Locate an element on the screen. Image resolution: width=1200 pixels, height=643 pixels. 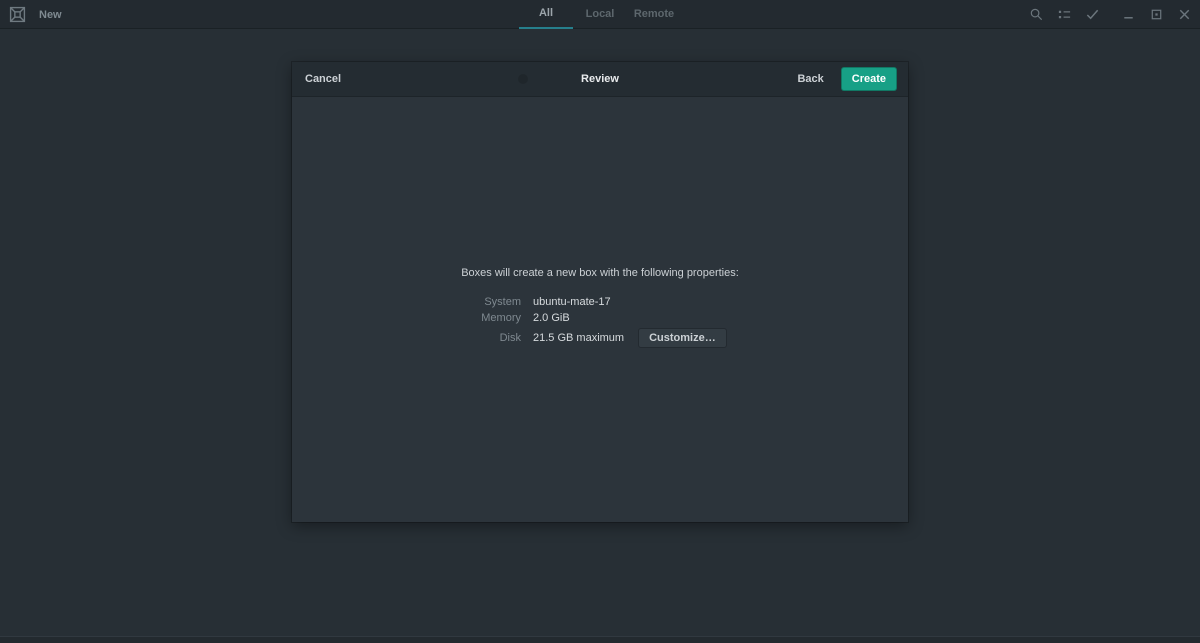
back-button: Back is located at coordinates (810, 79).